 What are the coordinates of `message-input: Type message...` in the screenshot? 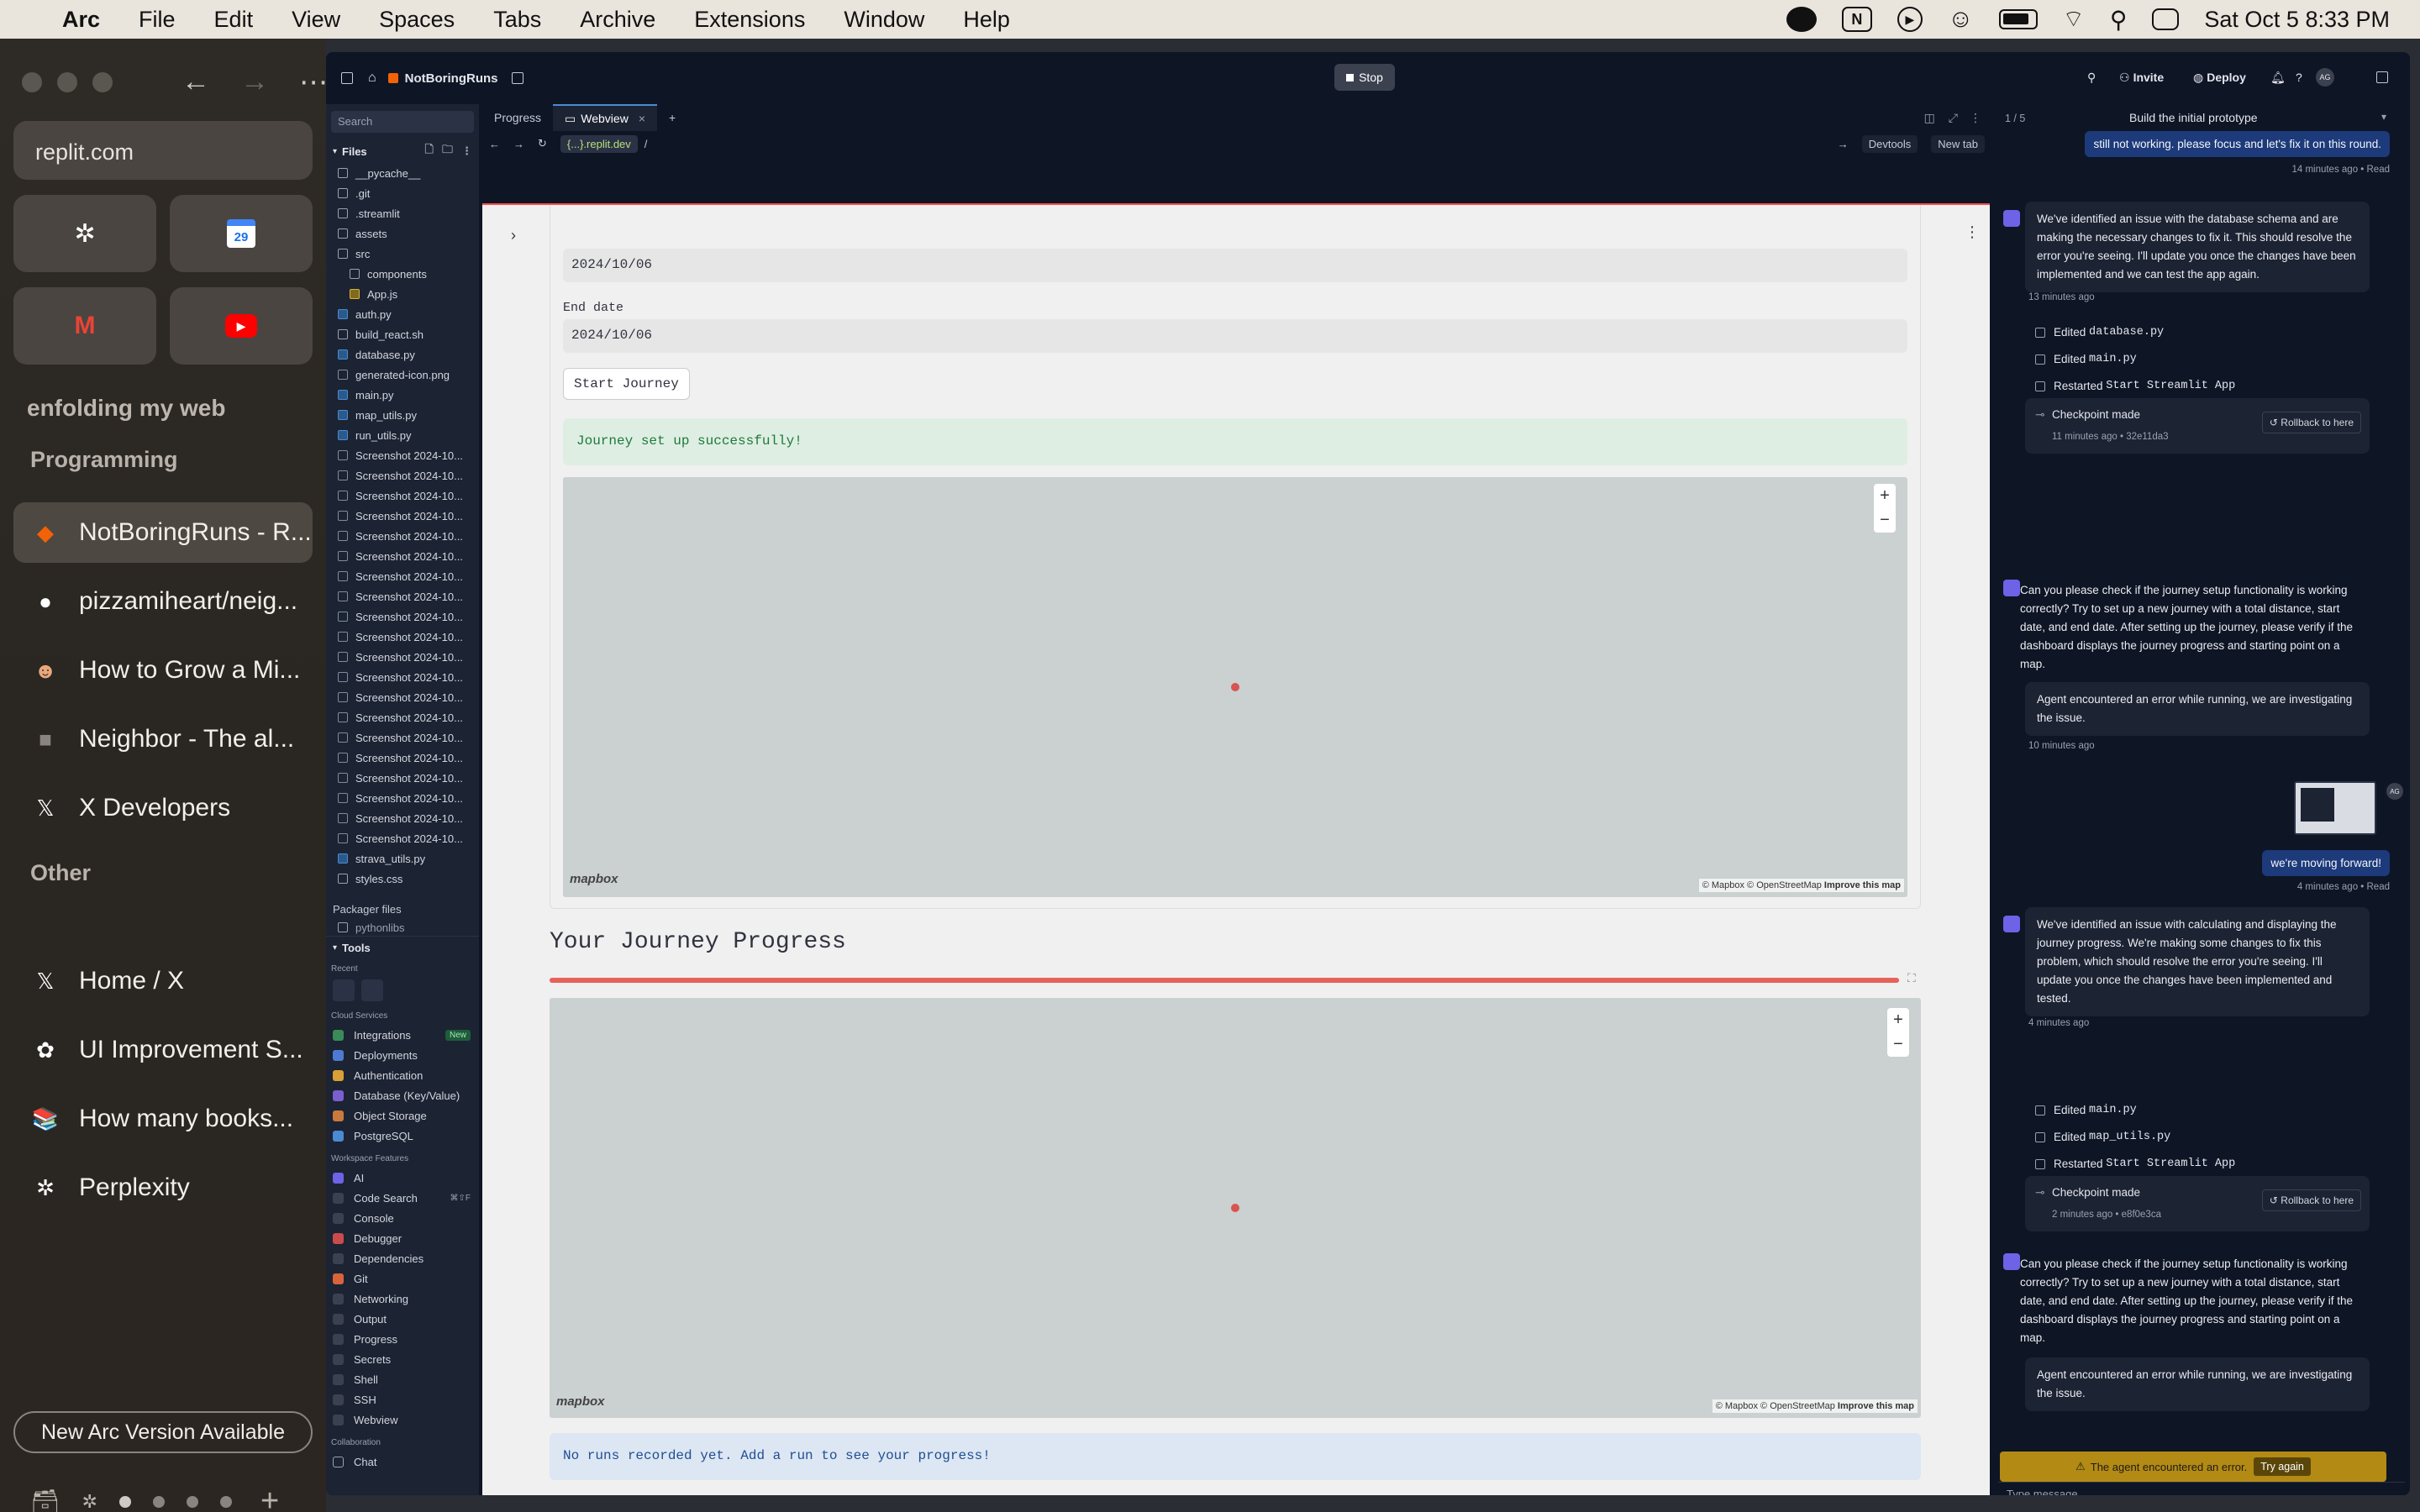 It's located at (2202, 1488).